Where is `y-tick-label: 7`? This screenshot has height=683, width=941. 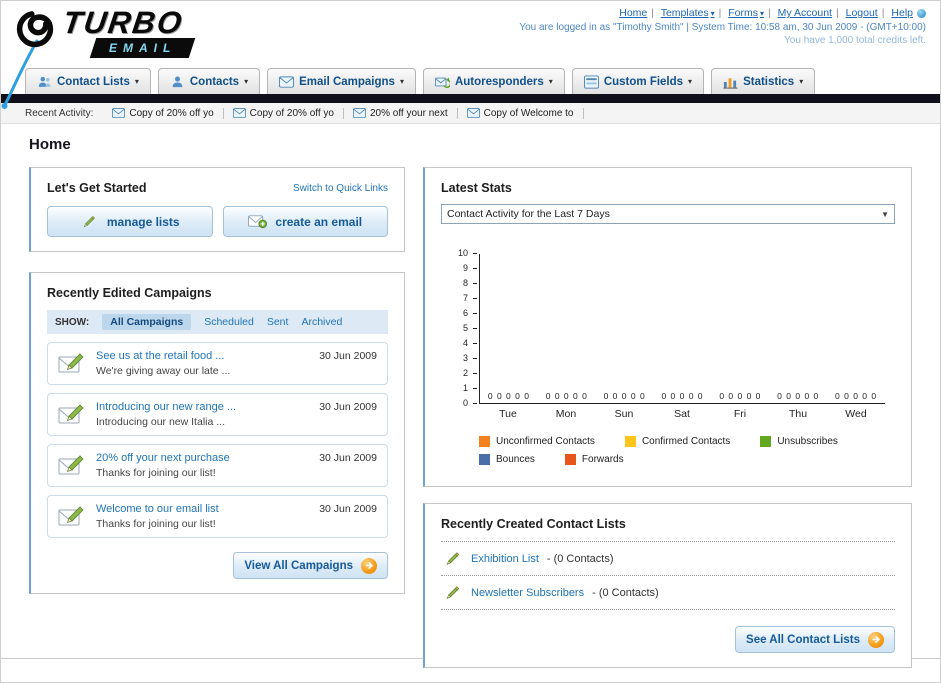
y-tick-label: 7 is located at coordinates (465, 298).